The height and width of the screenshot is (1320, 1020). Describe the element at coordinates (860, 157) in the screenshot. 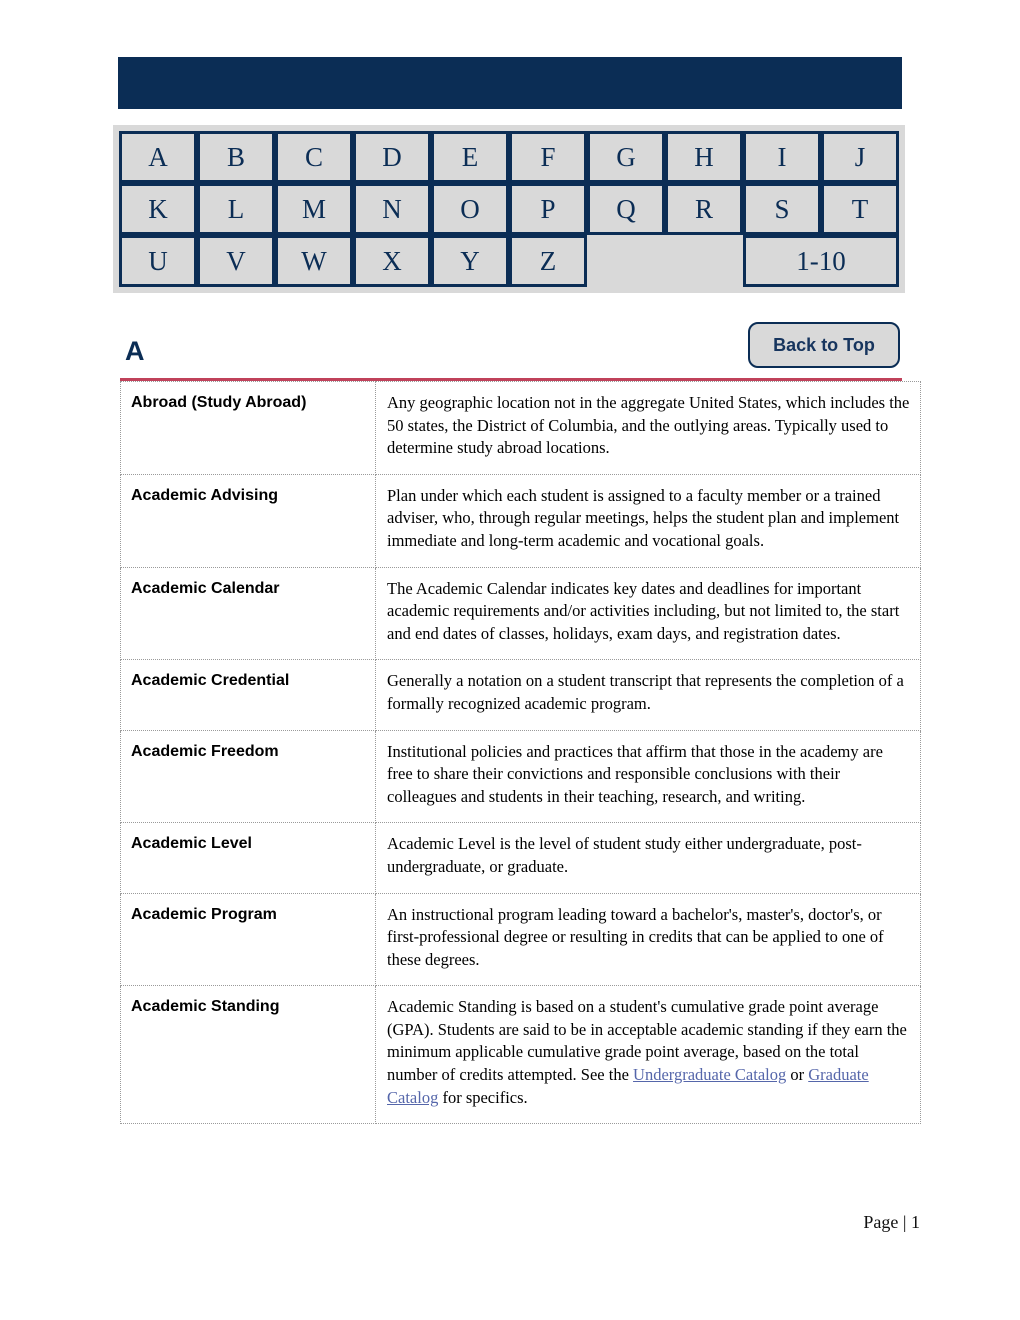

I see `alphabet-nav-link-j: J` at that location.